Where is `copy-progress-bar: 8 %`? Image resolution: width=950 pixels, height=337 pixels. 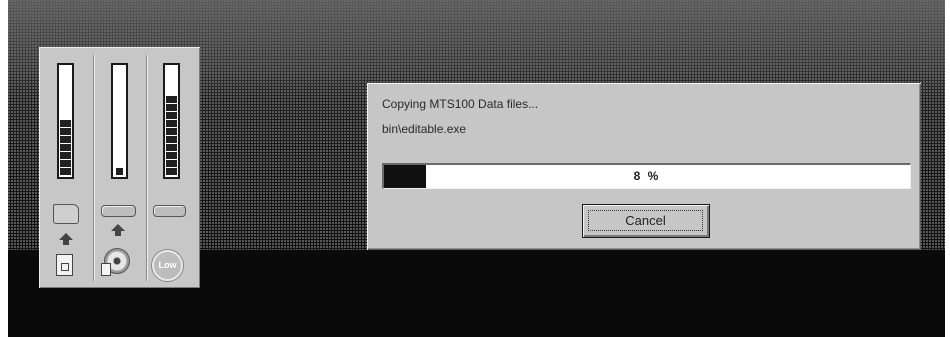 copy-progress-bar: 8 % is located at coordinates (646, 176).